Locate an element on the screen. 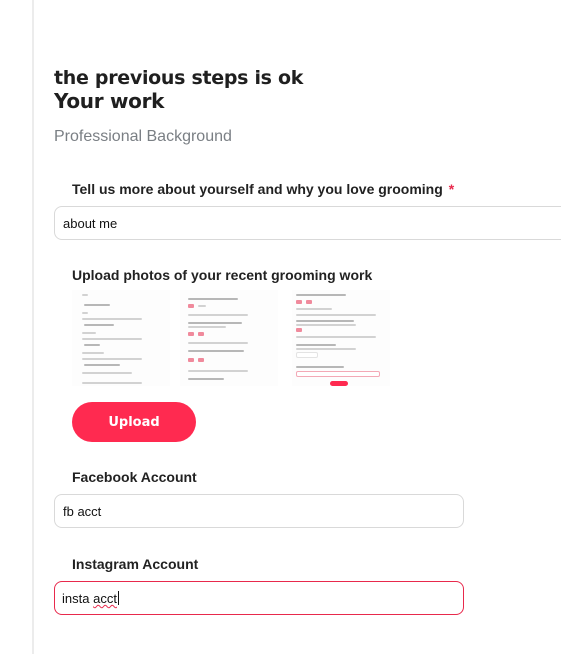 Image resolution: width=561 pixels, height=654 pixels. left-divider is located at coordinates (33, 327).